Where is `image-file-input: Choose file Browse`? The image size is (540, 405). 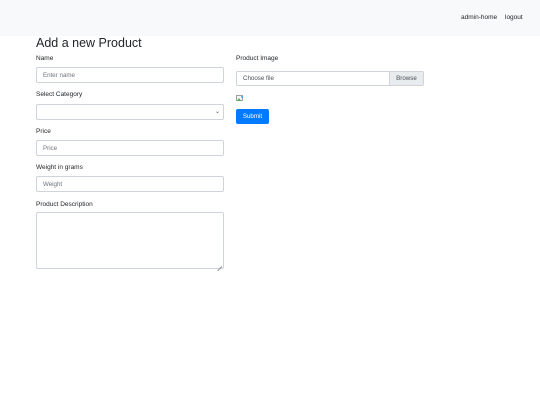 image-file-input: Choose file Browse is located at coordinates (330, 78).